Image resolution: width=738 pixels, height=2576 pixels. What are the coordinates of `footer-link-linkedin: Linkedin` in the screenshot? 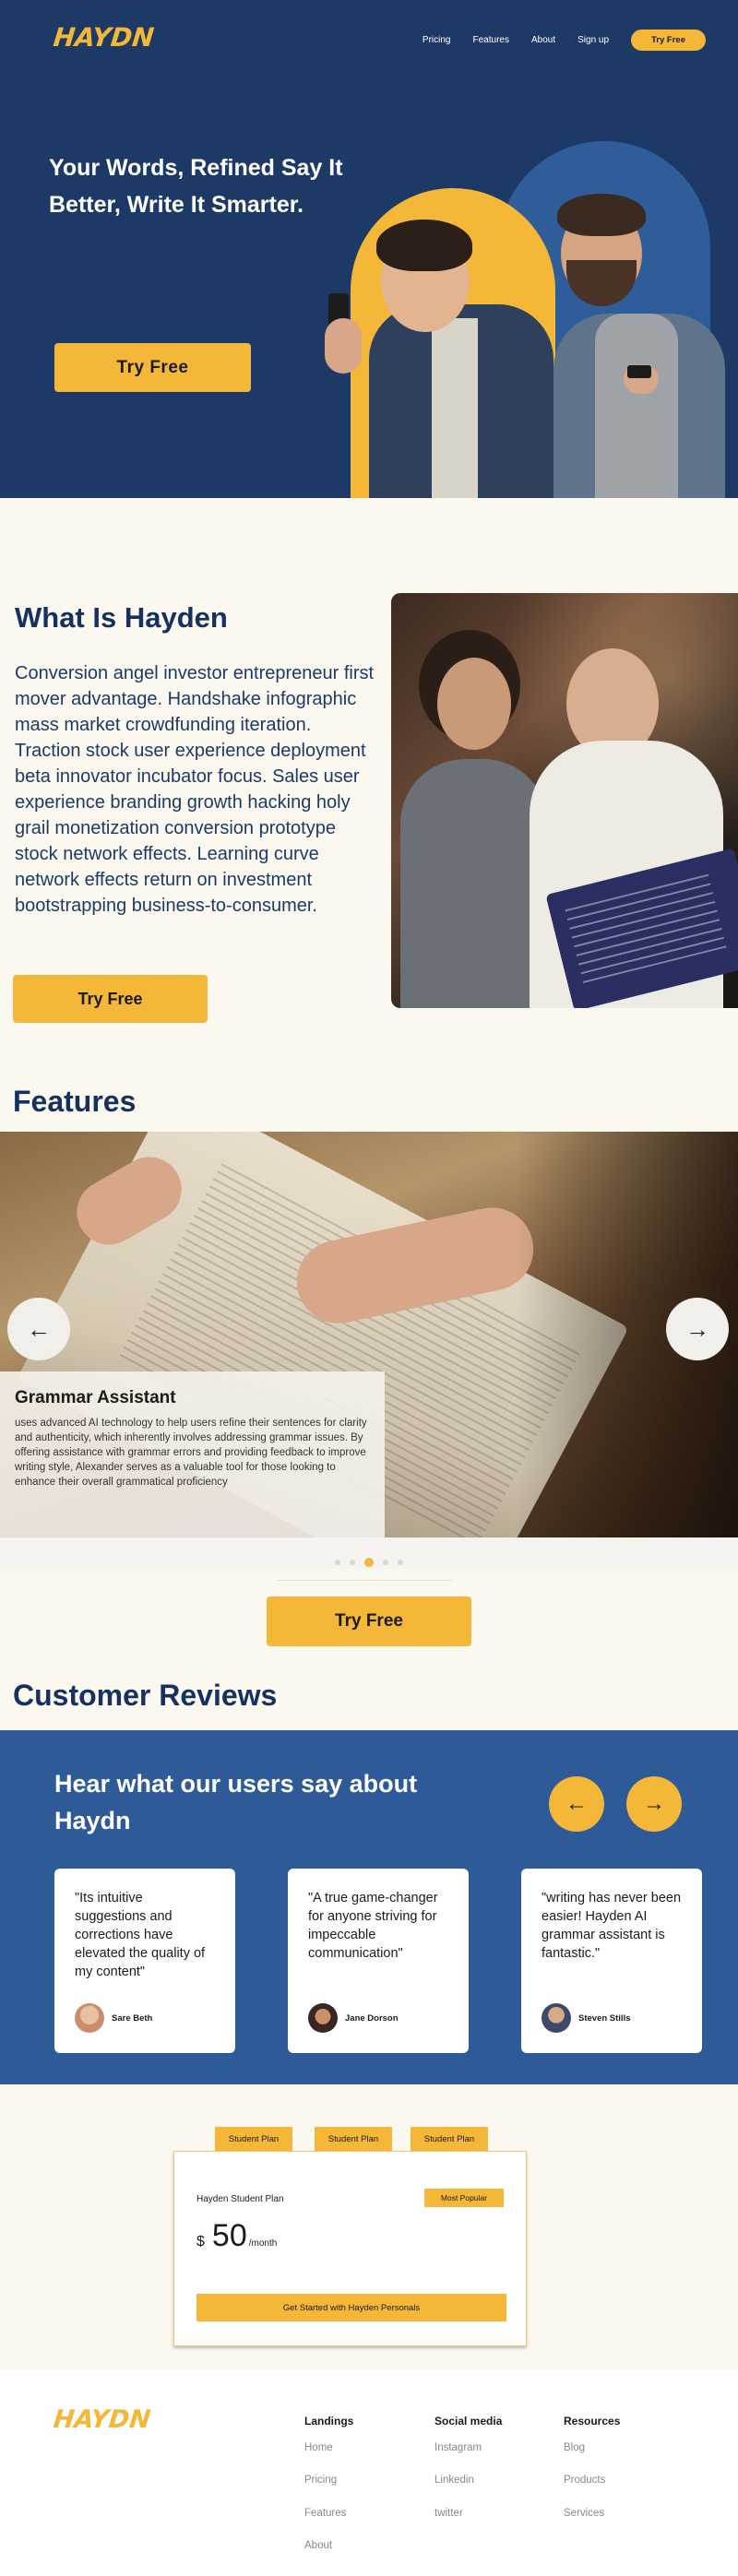 It's located at (454, 2480).